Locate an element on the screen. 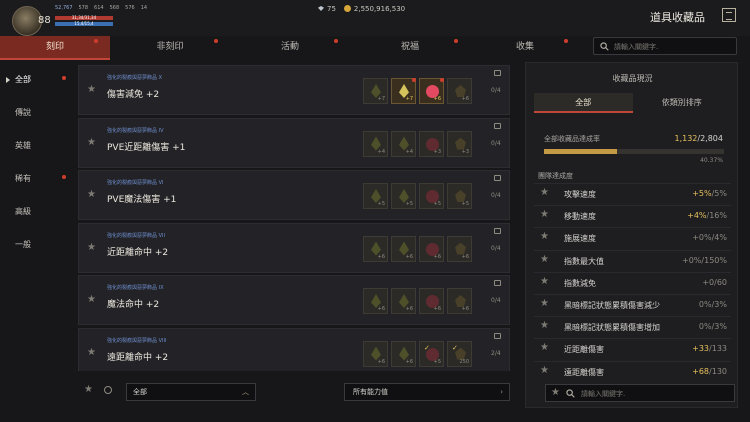 This screenshot has height=422, width=750. enhance-level: +3 is located at coordinates (465, 151).